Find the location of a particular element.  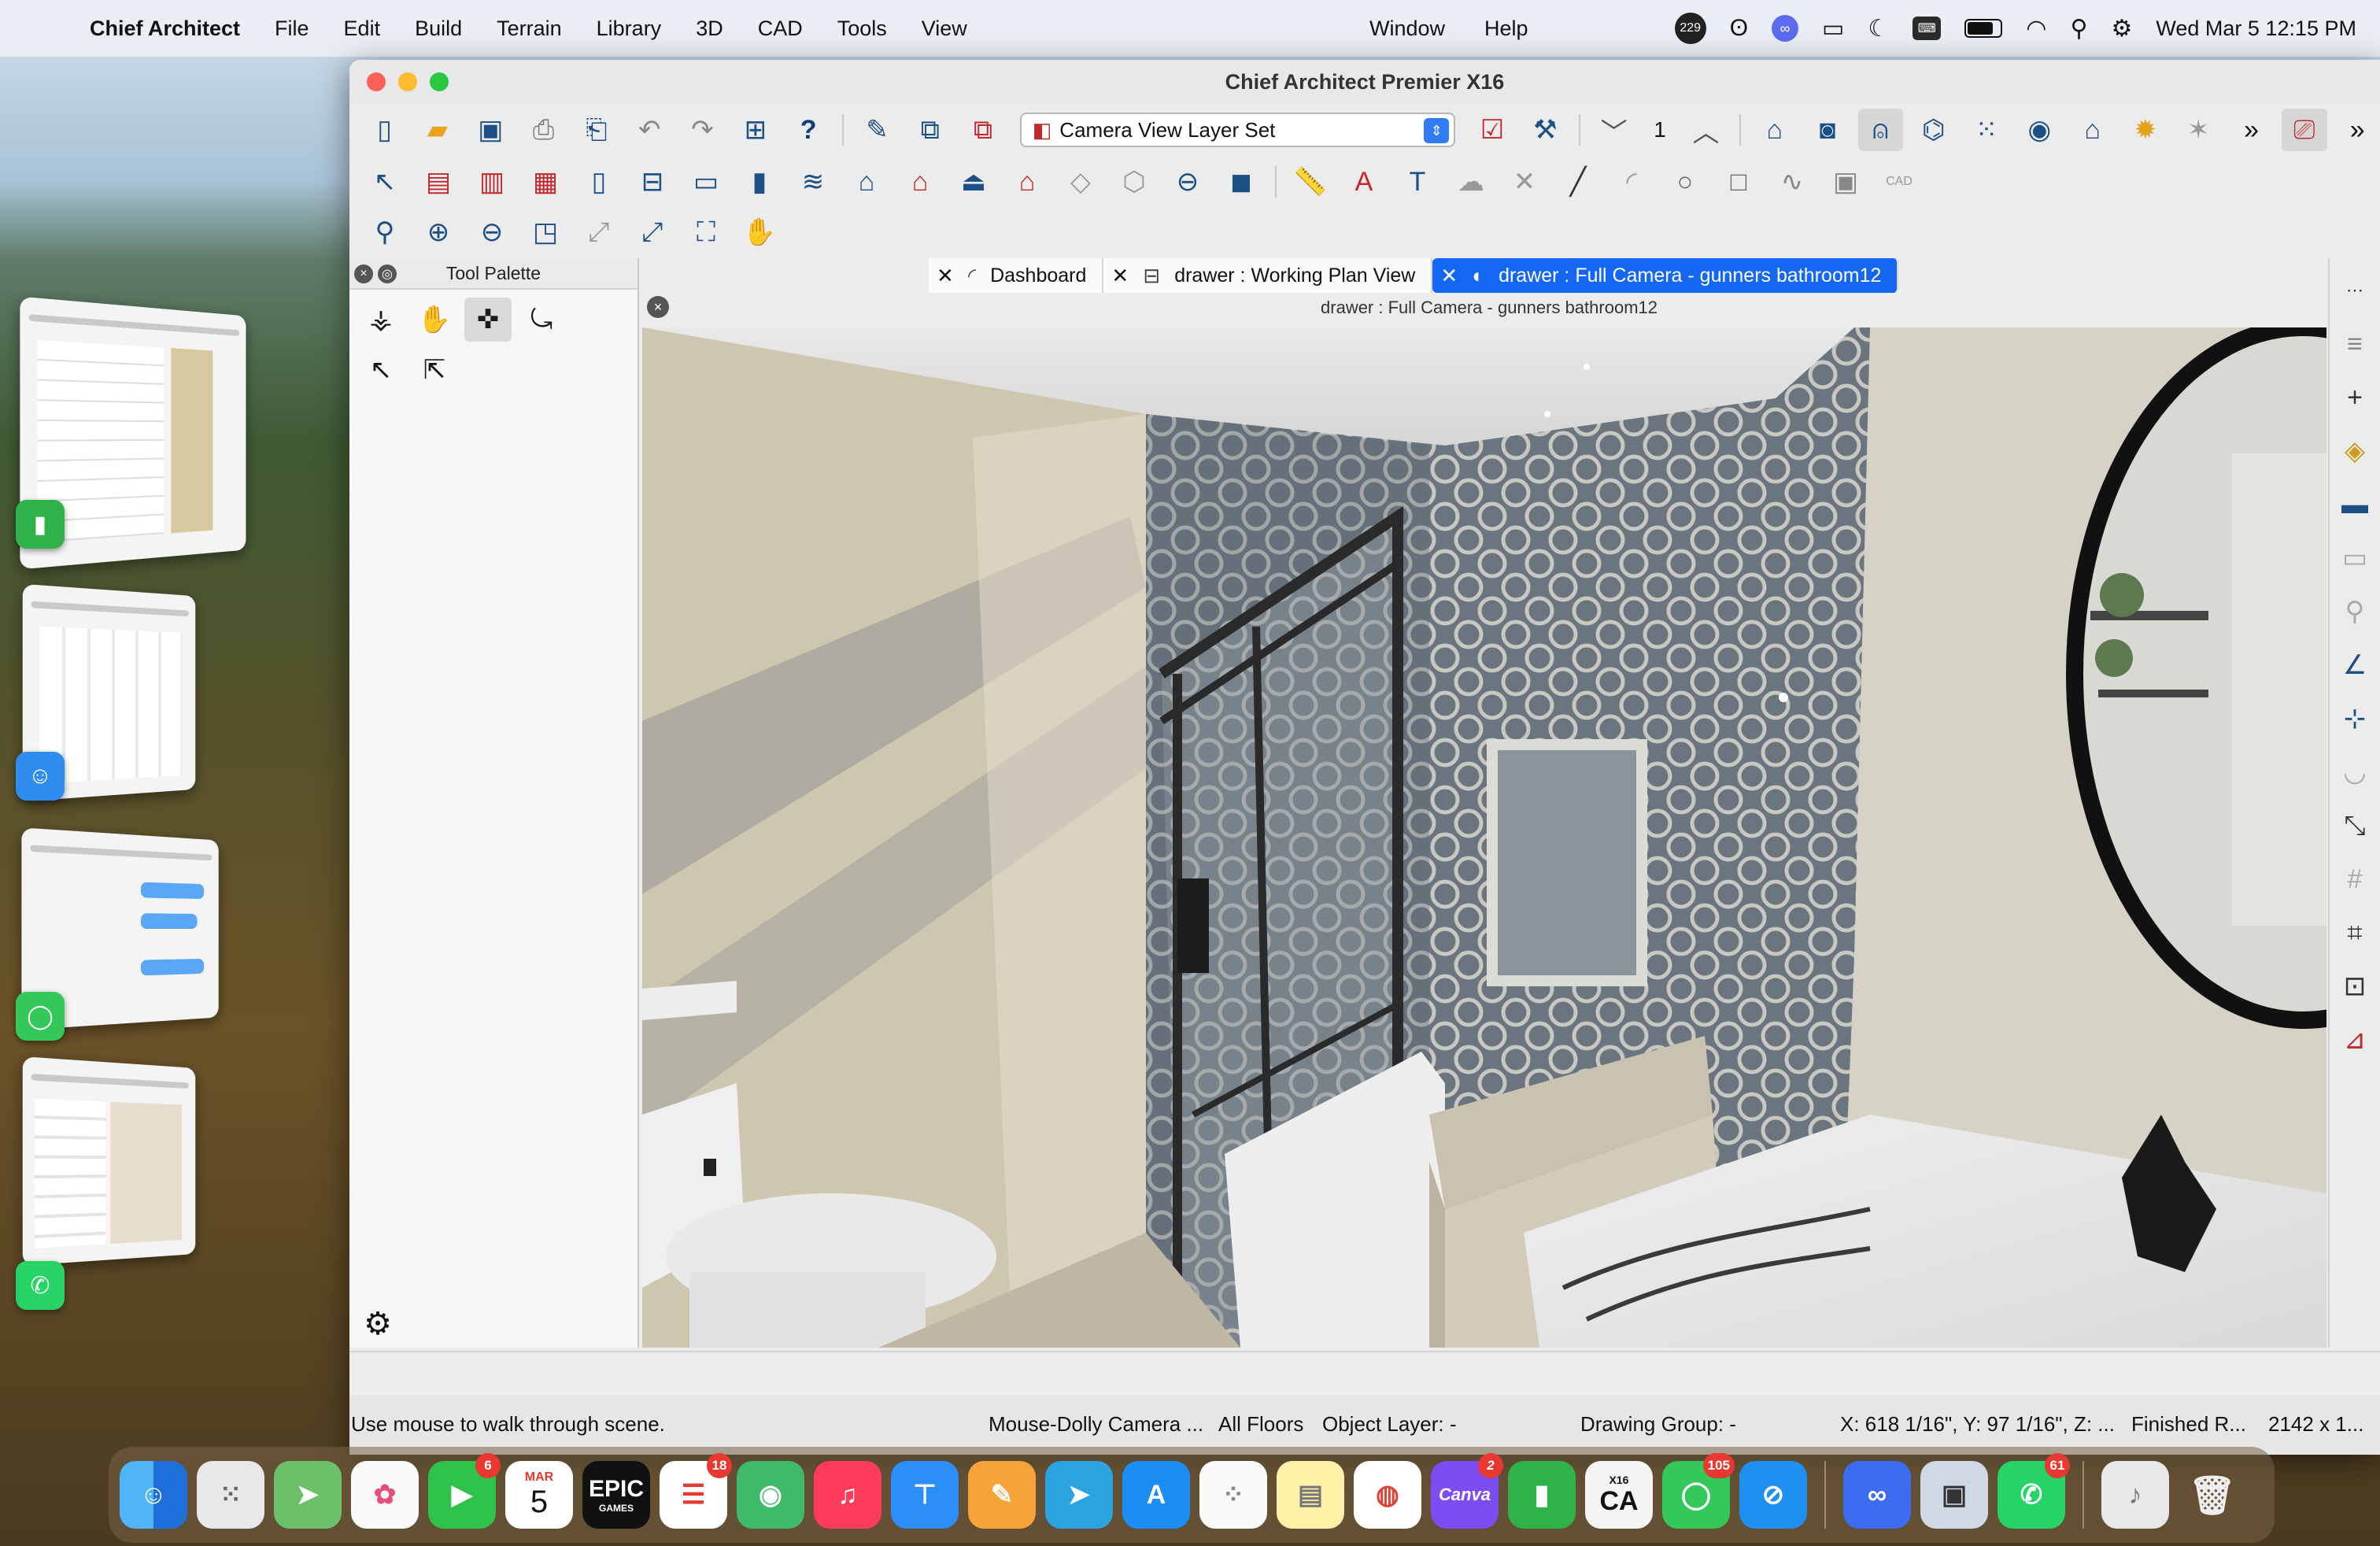

epic-games-icon: EPIC GAMES is located at coordinates (616, 1495).